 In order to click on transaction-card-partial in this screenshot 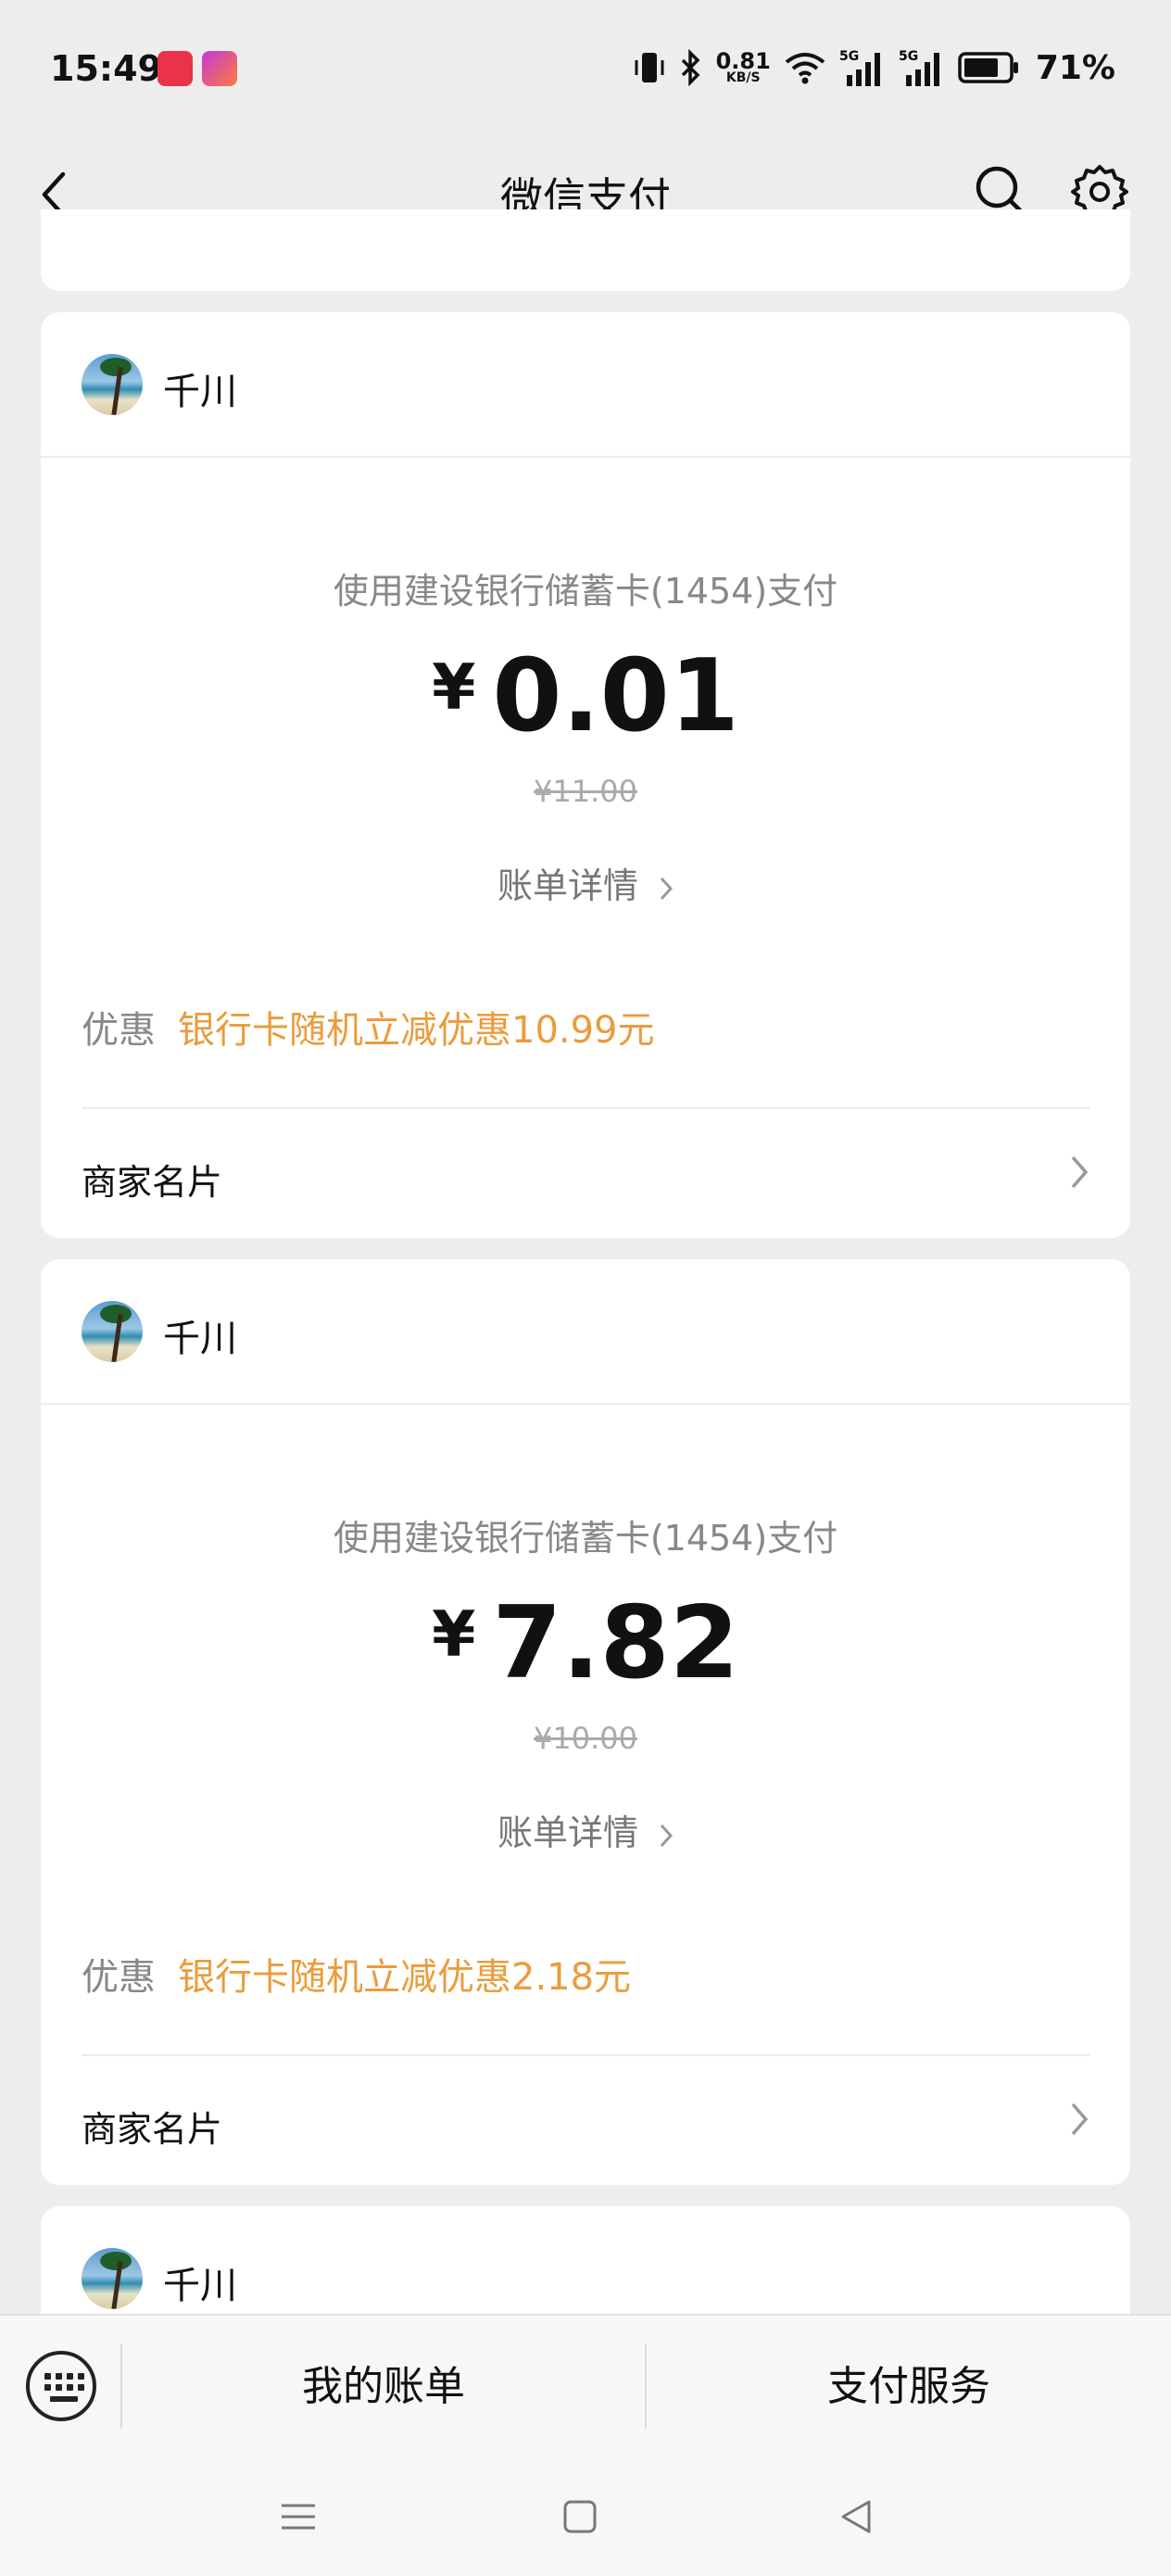, I will do `click(585, 250)`.